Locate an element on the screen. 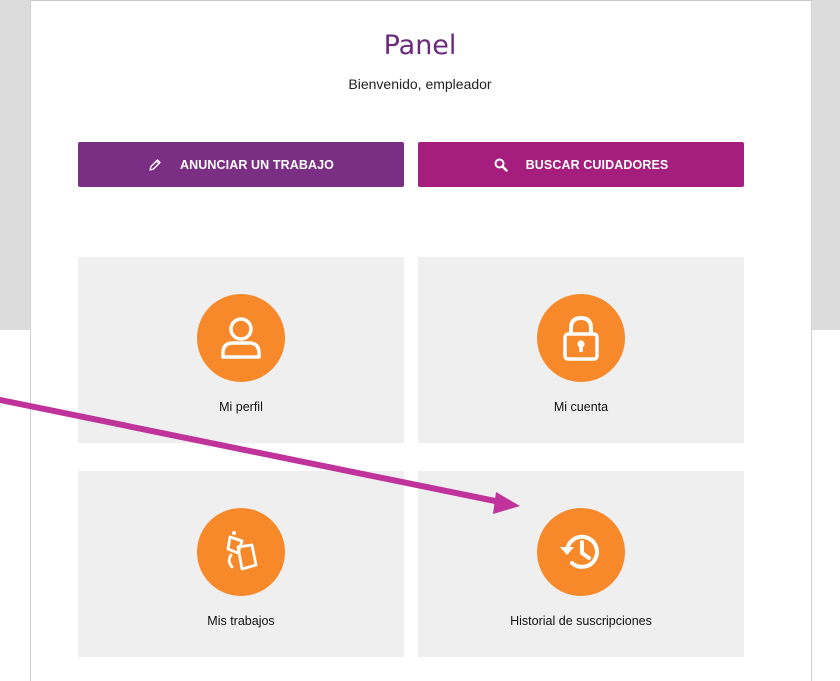 The height and width of the screenshot is (681, 840). tile-subscription-history: Historial de suscripciones is located at coordinates (581, 564).